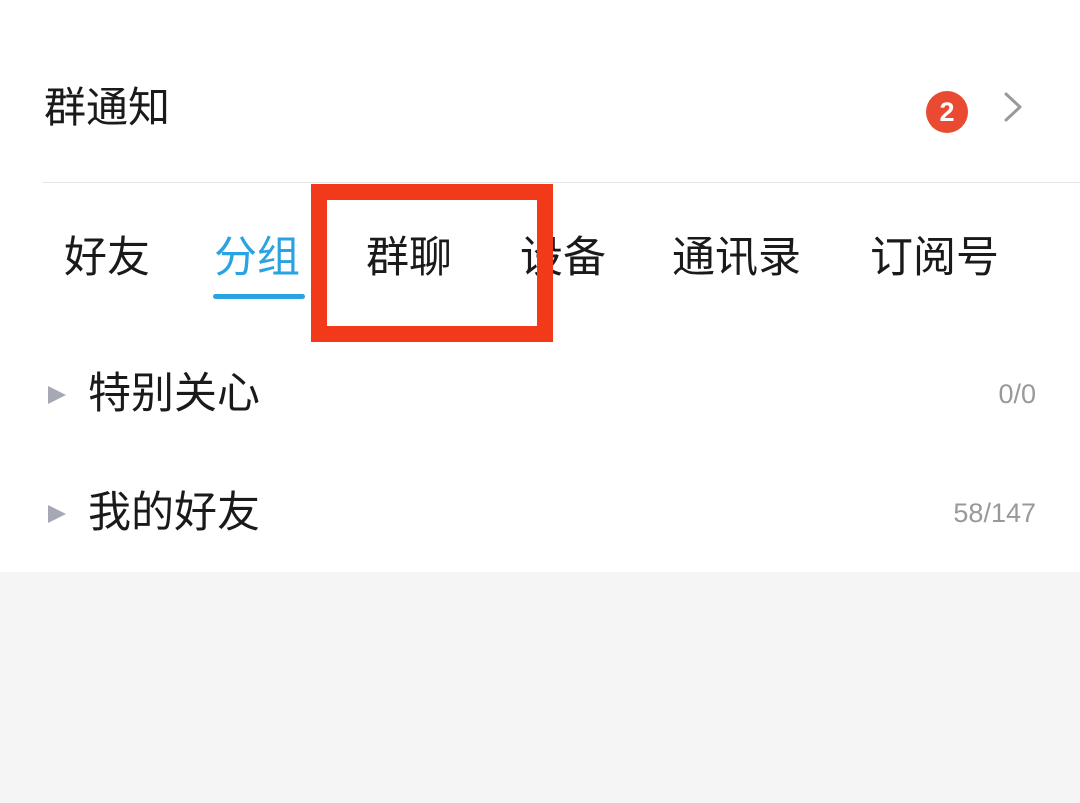 The image size is (1080, 803). Describe the element at coordinates (736, 258) in the screenshot. I see `tab-address-book: 通讯录` at that location.